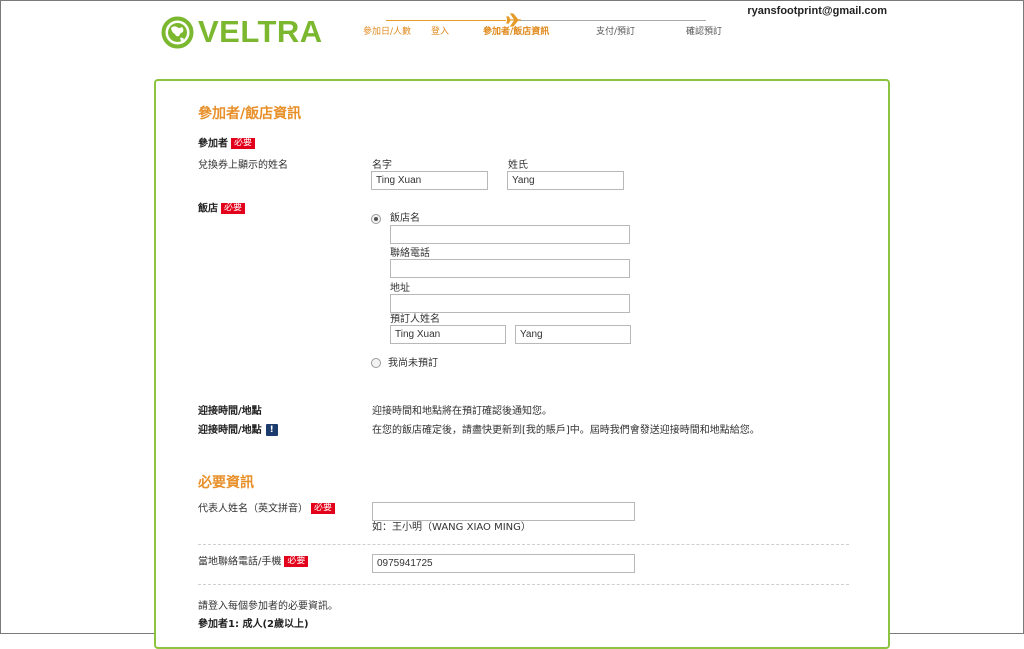  Describe the element at coordinates (510, 268) in the screenshot. I see `hotel-phone-input` at that location.